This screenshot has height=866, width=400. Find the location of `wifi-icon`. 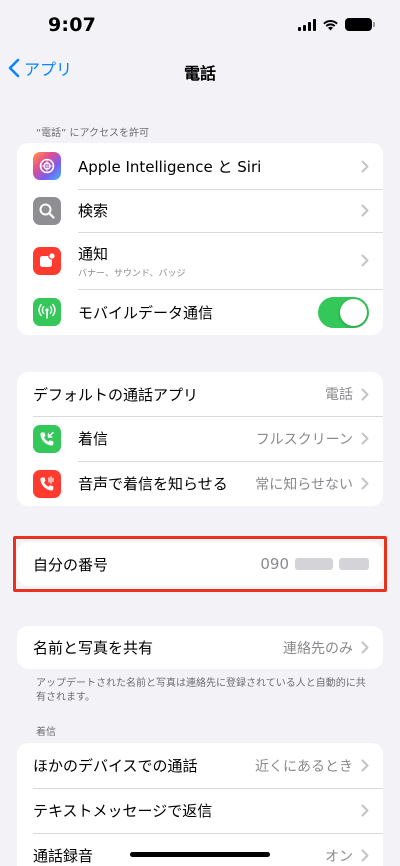

wifi-icon is located at coordinates (330, 24).